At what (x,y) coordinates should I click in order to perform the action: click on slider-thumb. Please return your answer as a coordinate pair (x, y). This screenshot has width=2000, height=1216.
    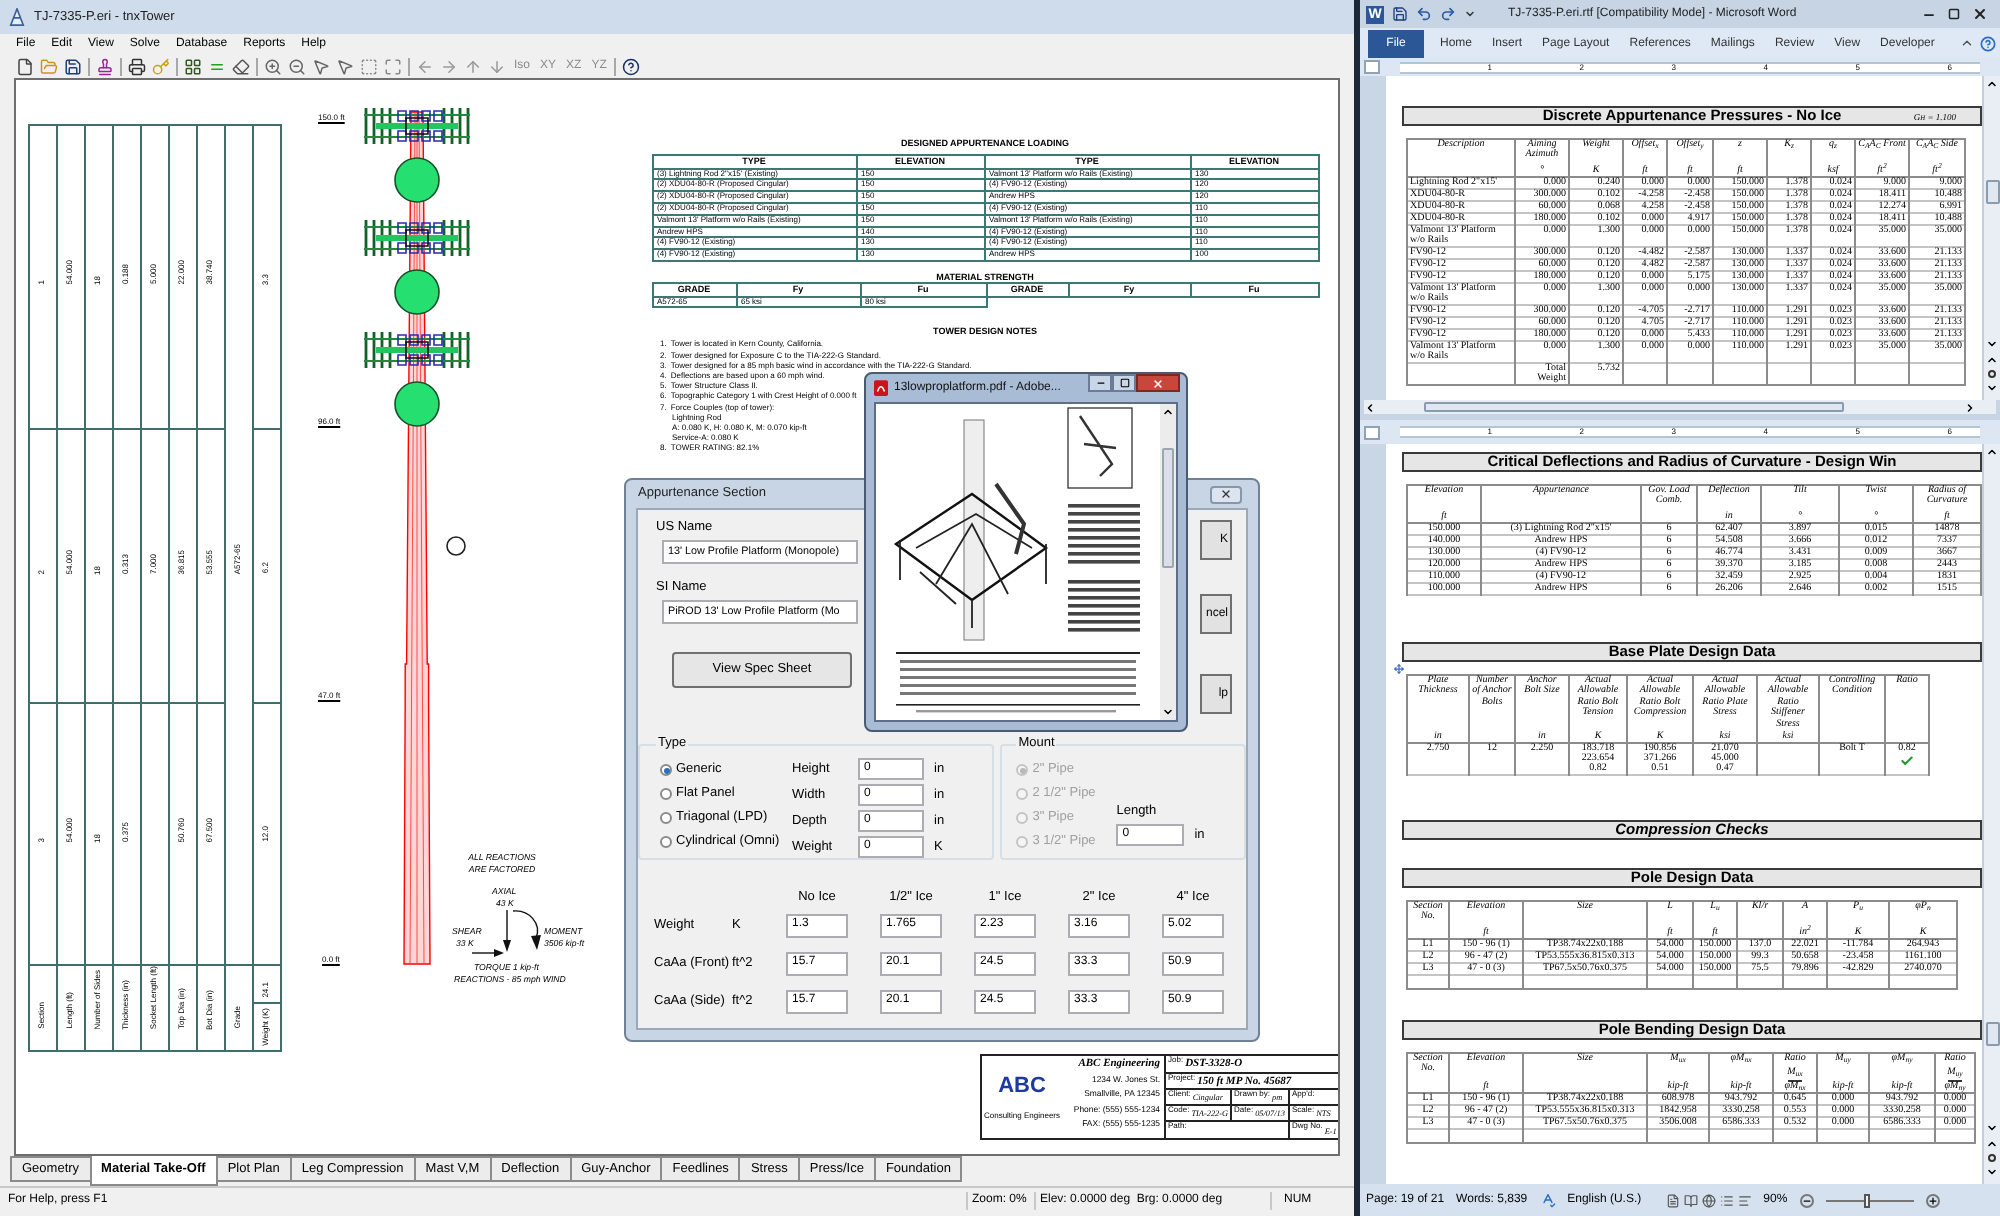
    Looking at the image, I should click on (1867, 1200).